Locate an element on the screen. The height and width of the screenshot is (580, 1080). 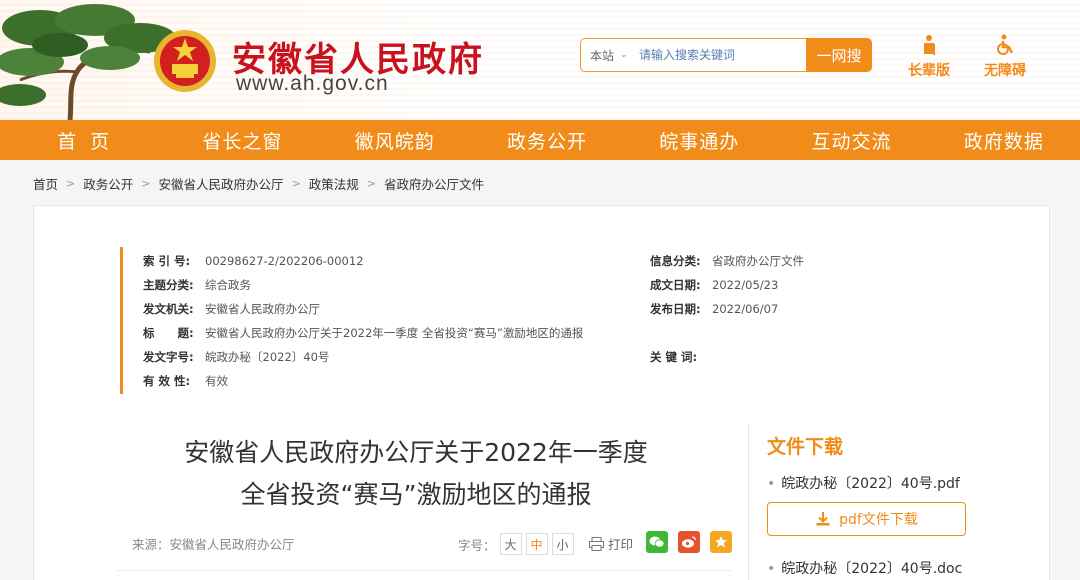
meta-key: 关 键 词: is located at coordinates (674, 357).